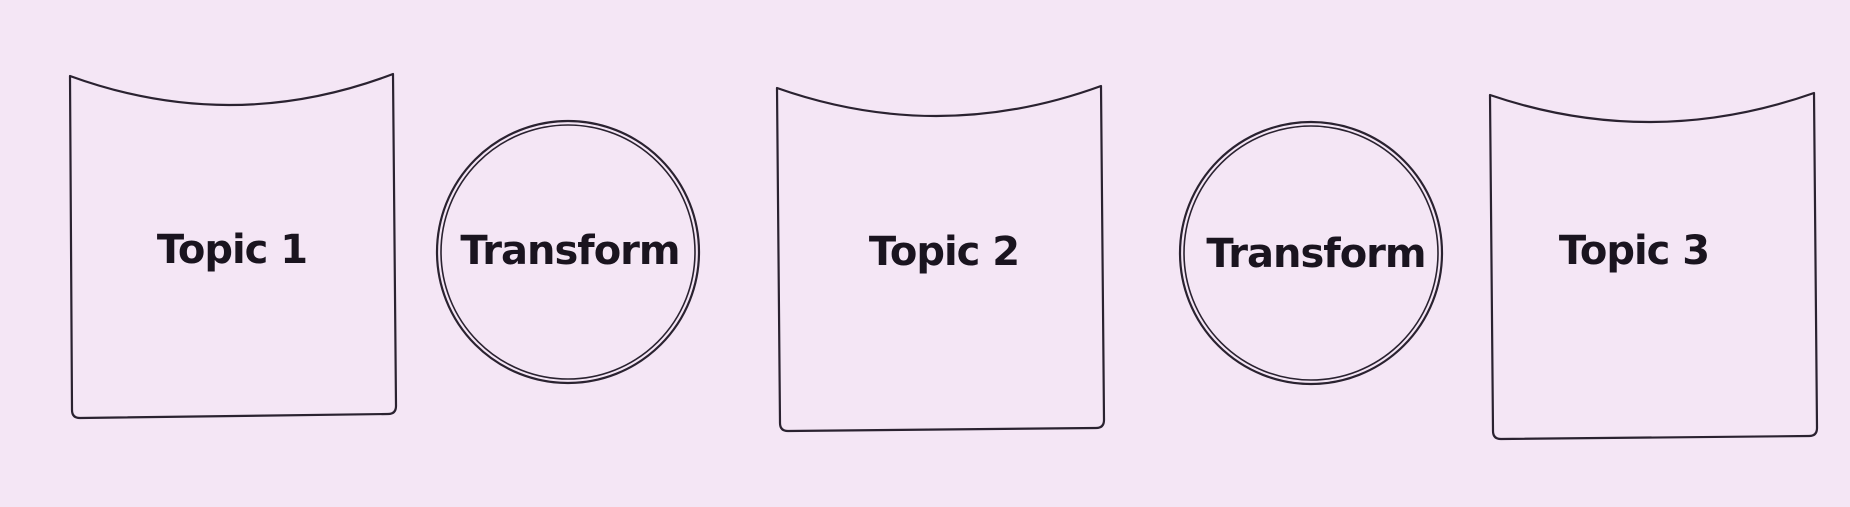  I want to click on topic-2-label: Topic 2, so click(944, 252).